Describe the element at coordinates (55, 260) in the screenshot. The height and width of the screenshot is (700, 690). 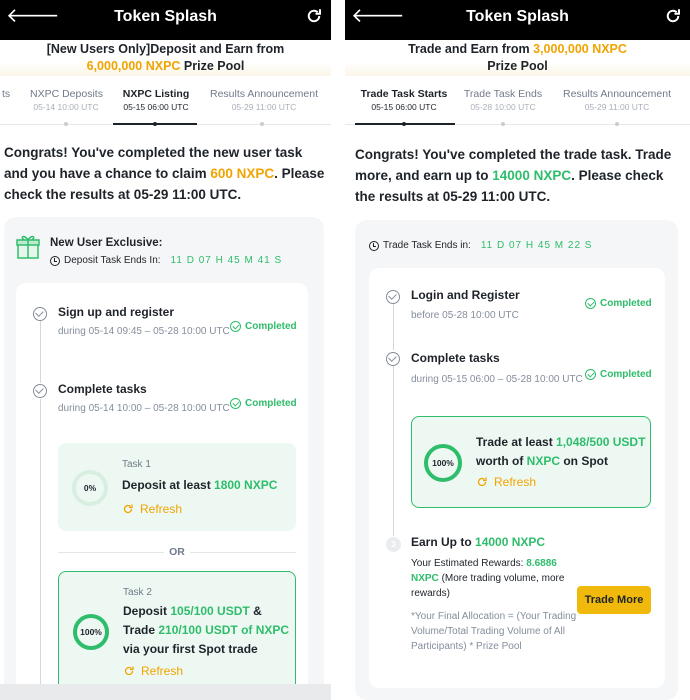
I see `clock-icon` at that location.